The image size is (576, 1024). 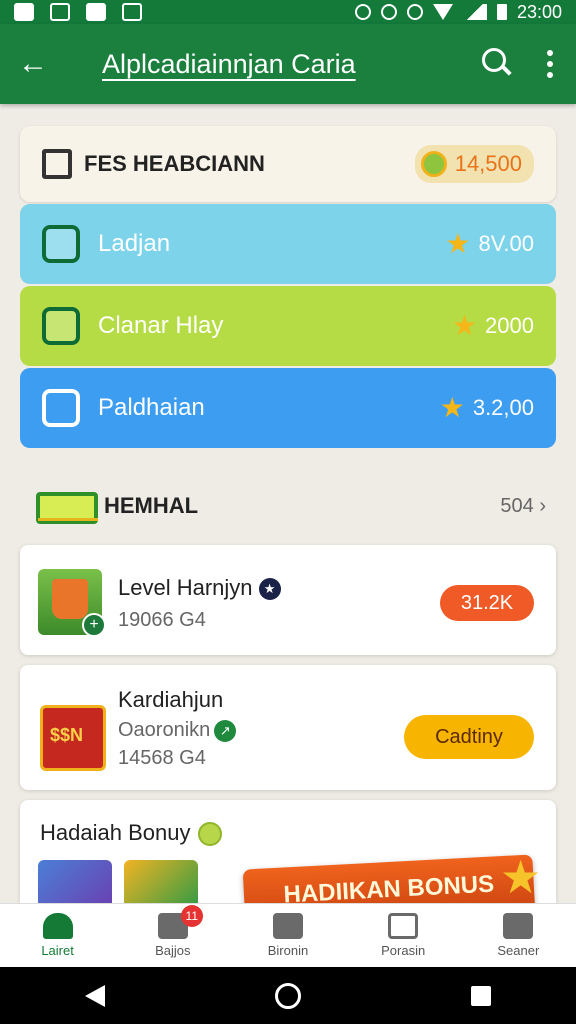 I want to click on amount-value: 8V.00, so click(x=506, y=243).